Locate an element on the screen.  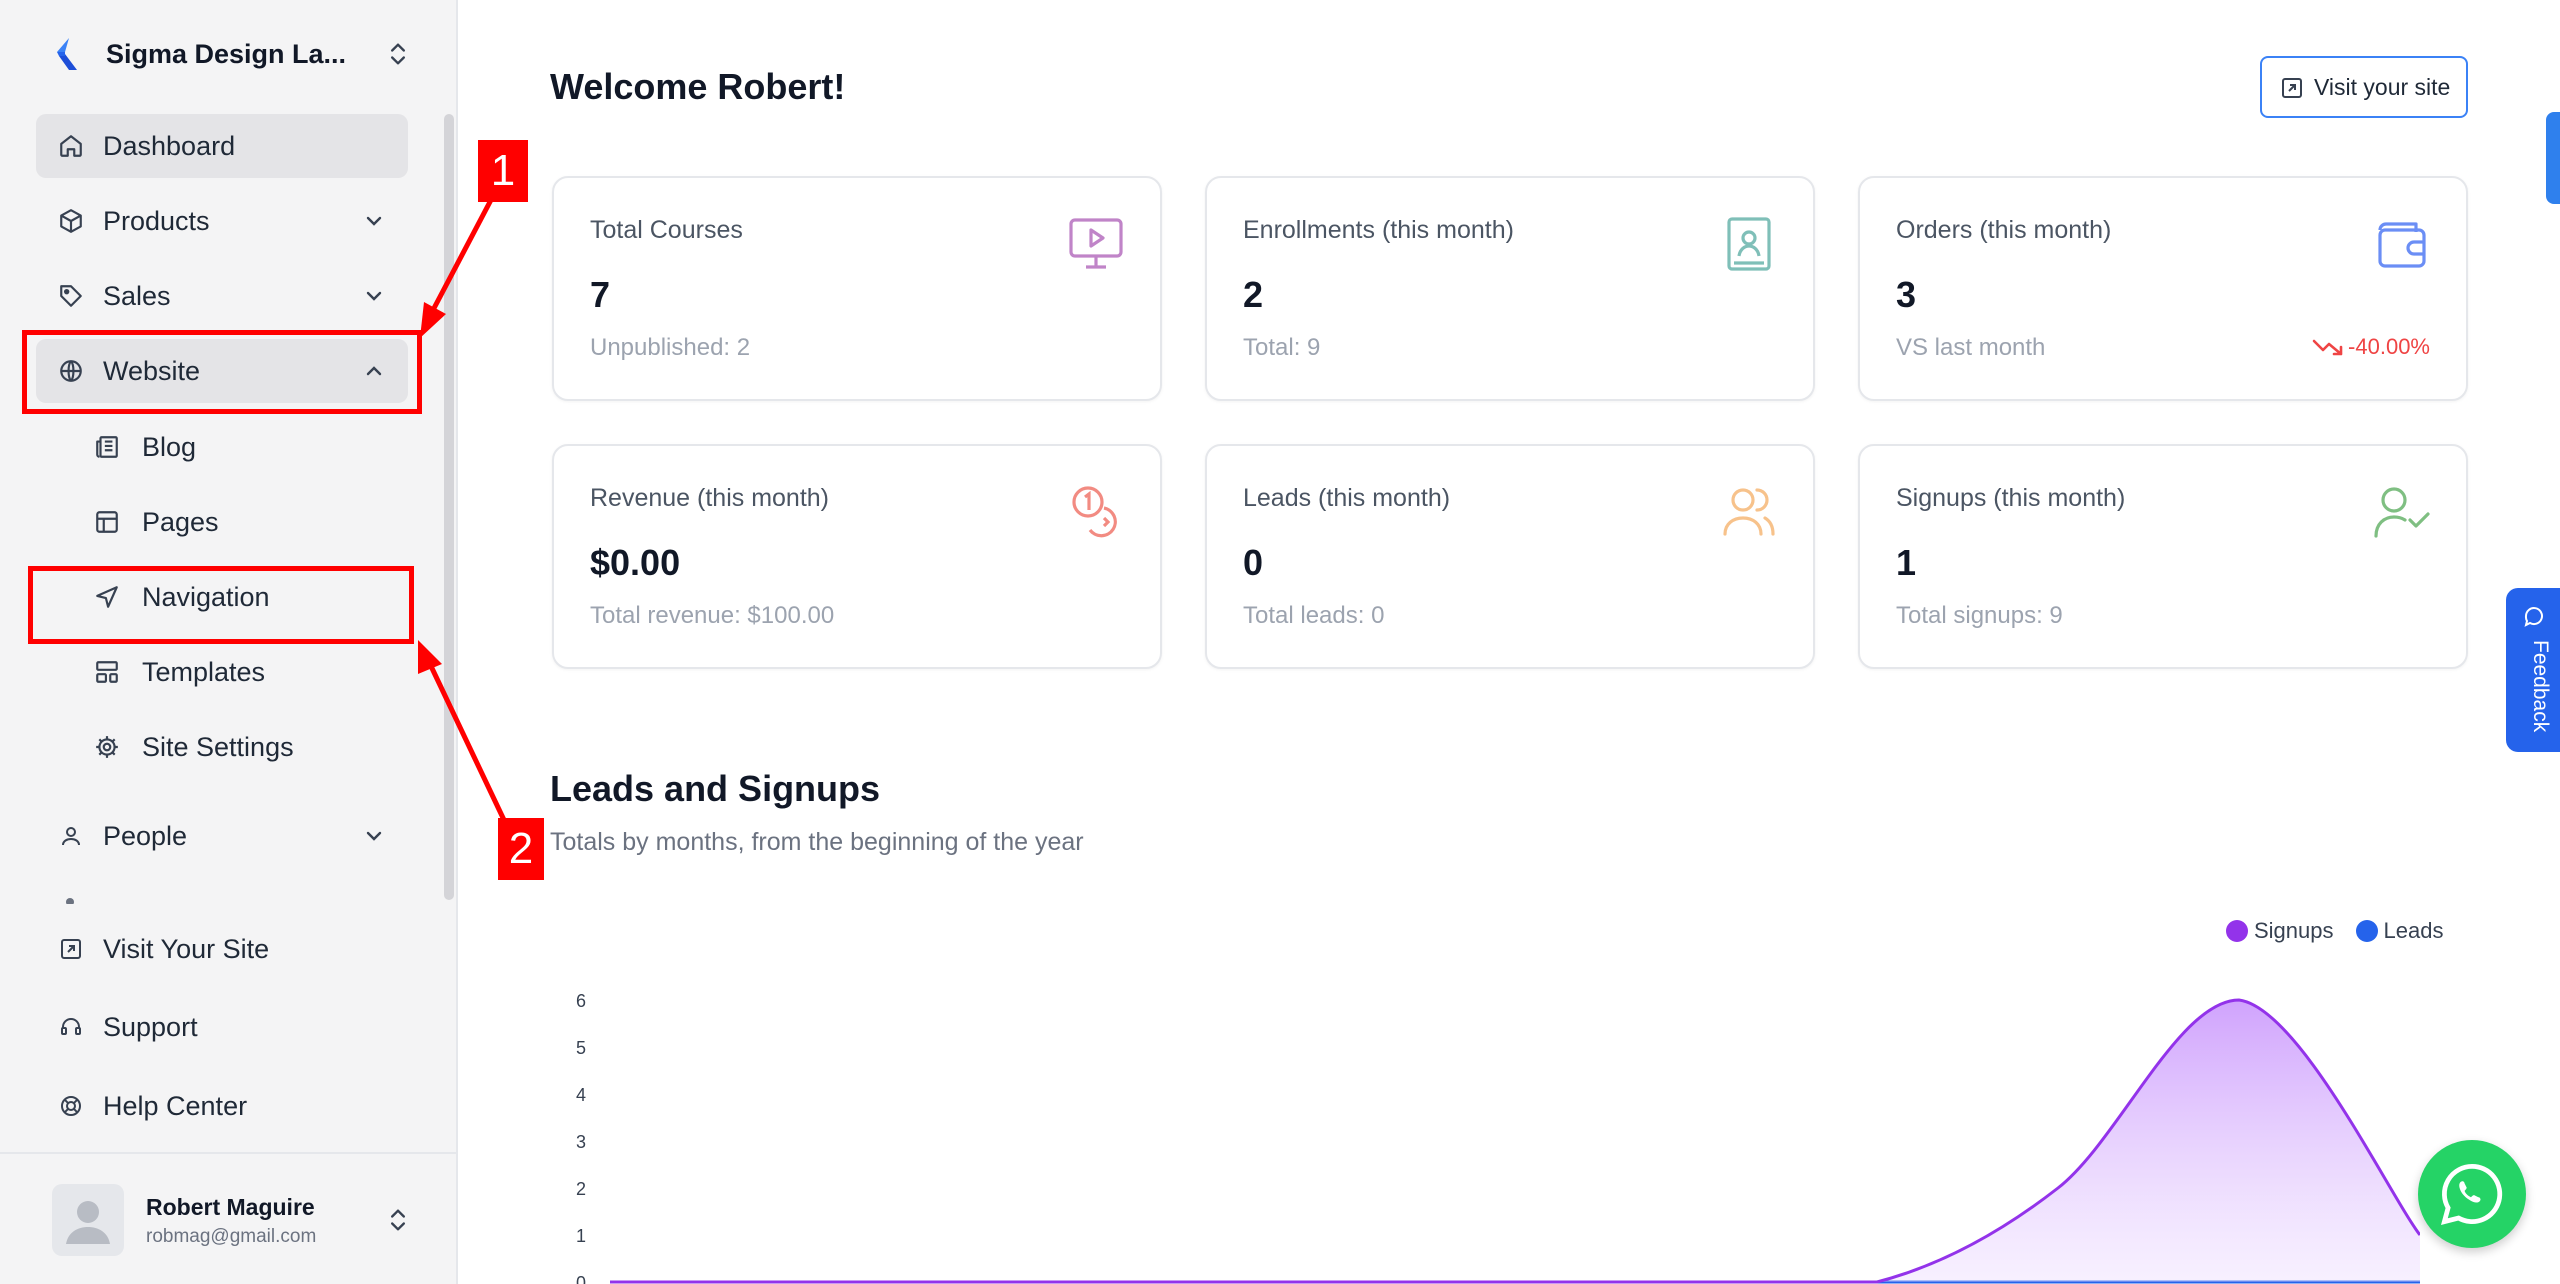
legend-label: Signups is located at coordinates (2294, 930).